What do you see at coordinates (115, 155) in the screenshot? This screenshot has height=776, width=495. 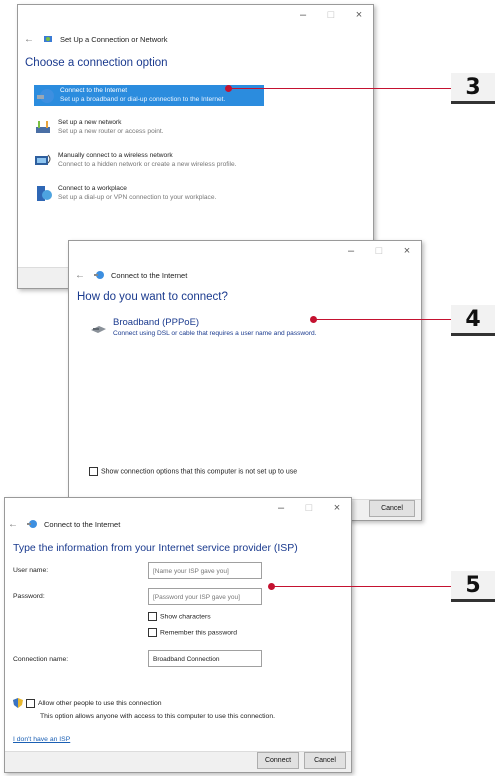 I see `option-title: Manually connect to a wireless network` at bounding box center [115, 155].